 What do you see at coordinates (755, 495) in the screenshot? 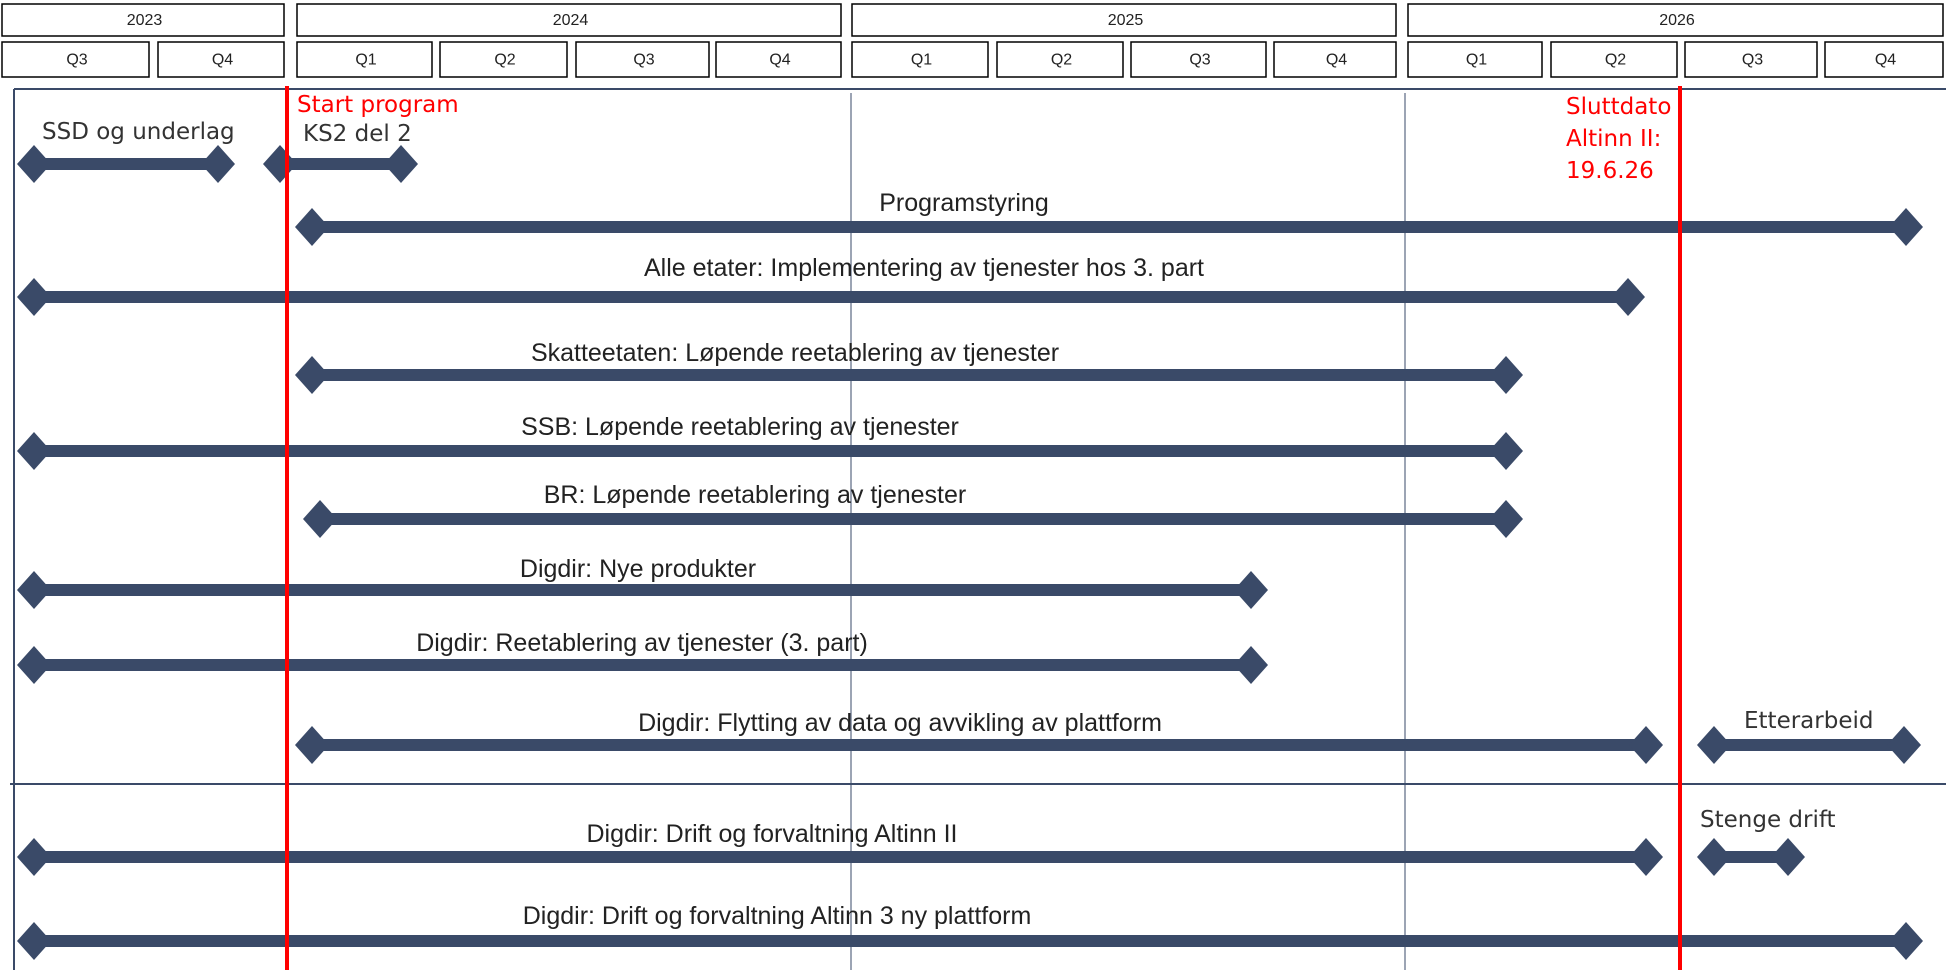
I see `row-label: BR: Løpende reetablering av tjenester` at bounding box center [755, 495].